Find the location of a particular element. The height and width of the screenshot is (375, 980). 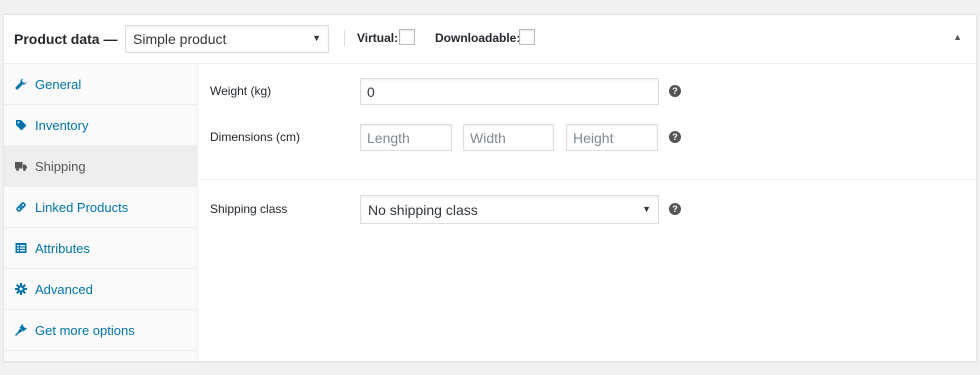

weight-label: Weight (kg) is located at coordinates (241, 91).